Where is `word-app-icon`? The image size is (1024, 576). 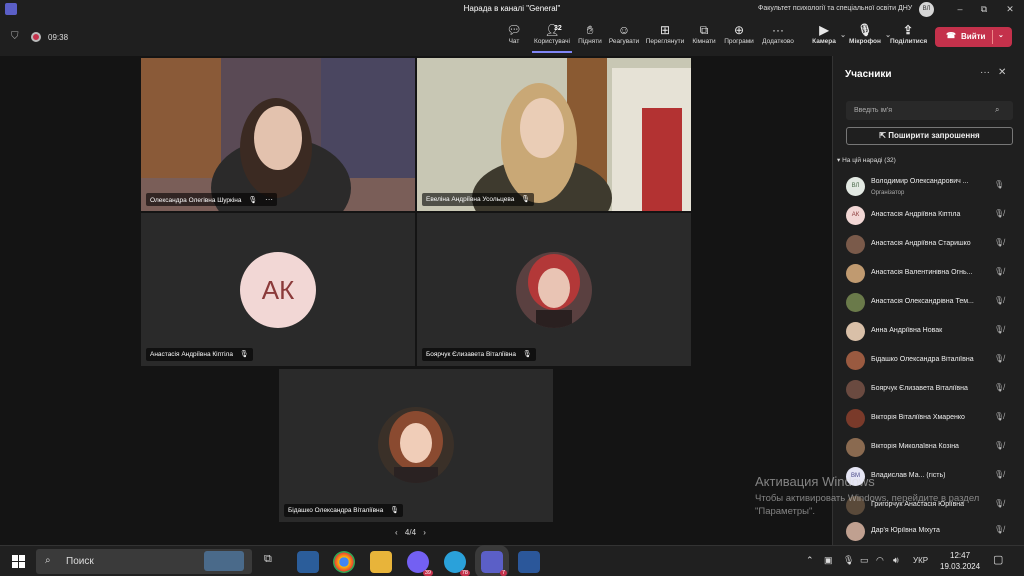
word-app-icon is located at coordinates (529, 562).